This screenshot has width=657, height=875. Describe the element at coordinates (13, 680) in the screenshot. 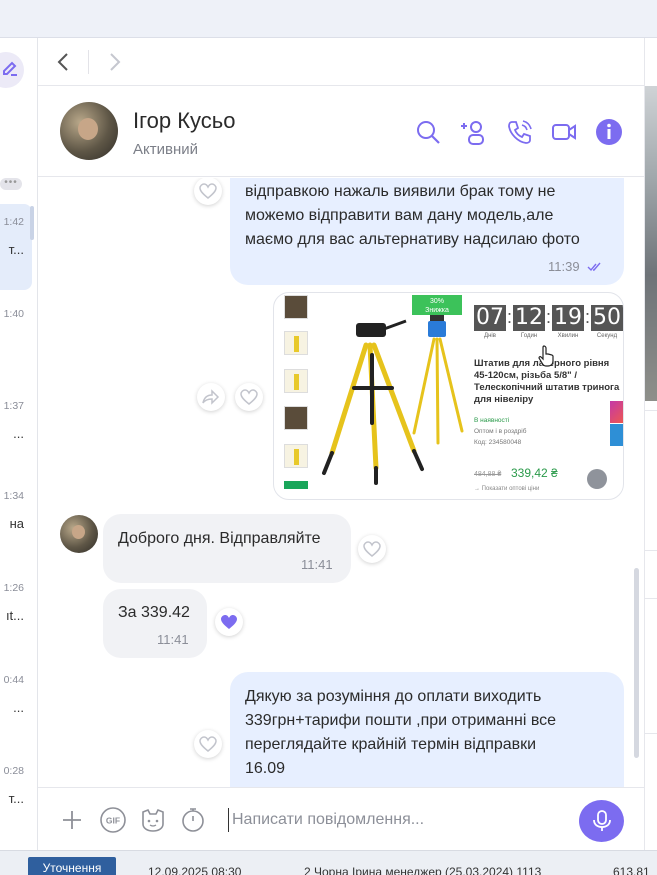

I see `chat-list-time: 0:44` at that location.